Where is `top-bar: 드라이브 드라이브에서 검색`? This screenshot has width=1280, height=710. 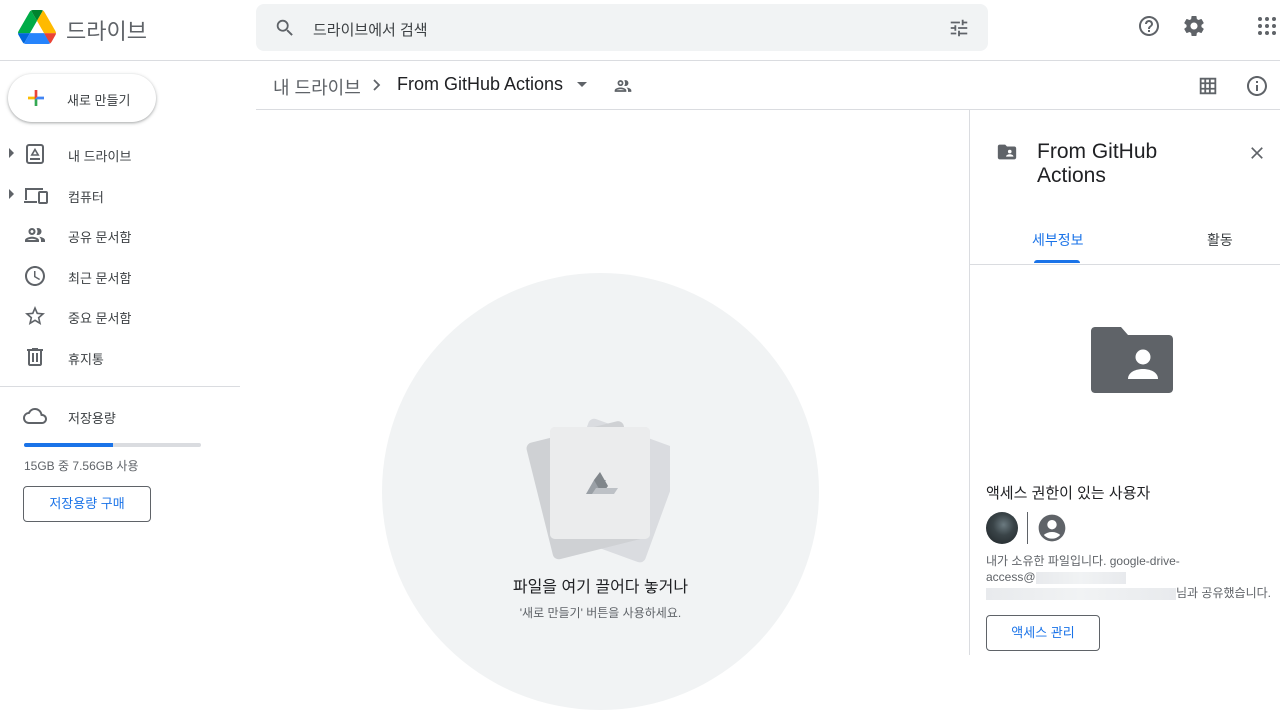 top-bar: 드라이브 드라이브에서 검색 is located at coordinates (640, 30).